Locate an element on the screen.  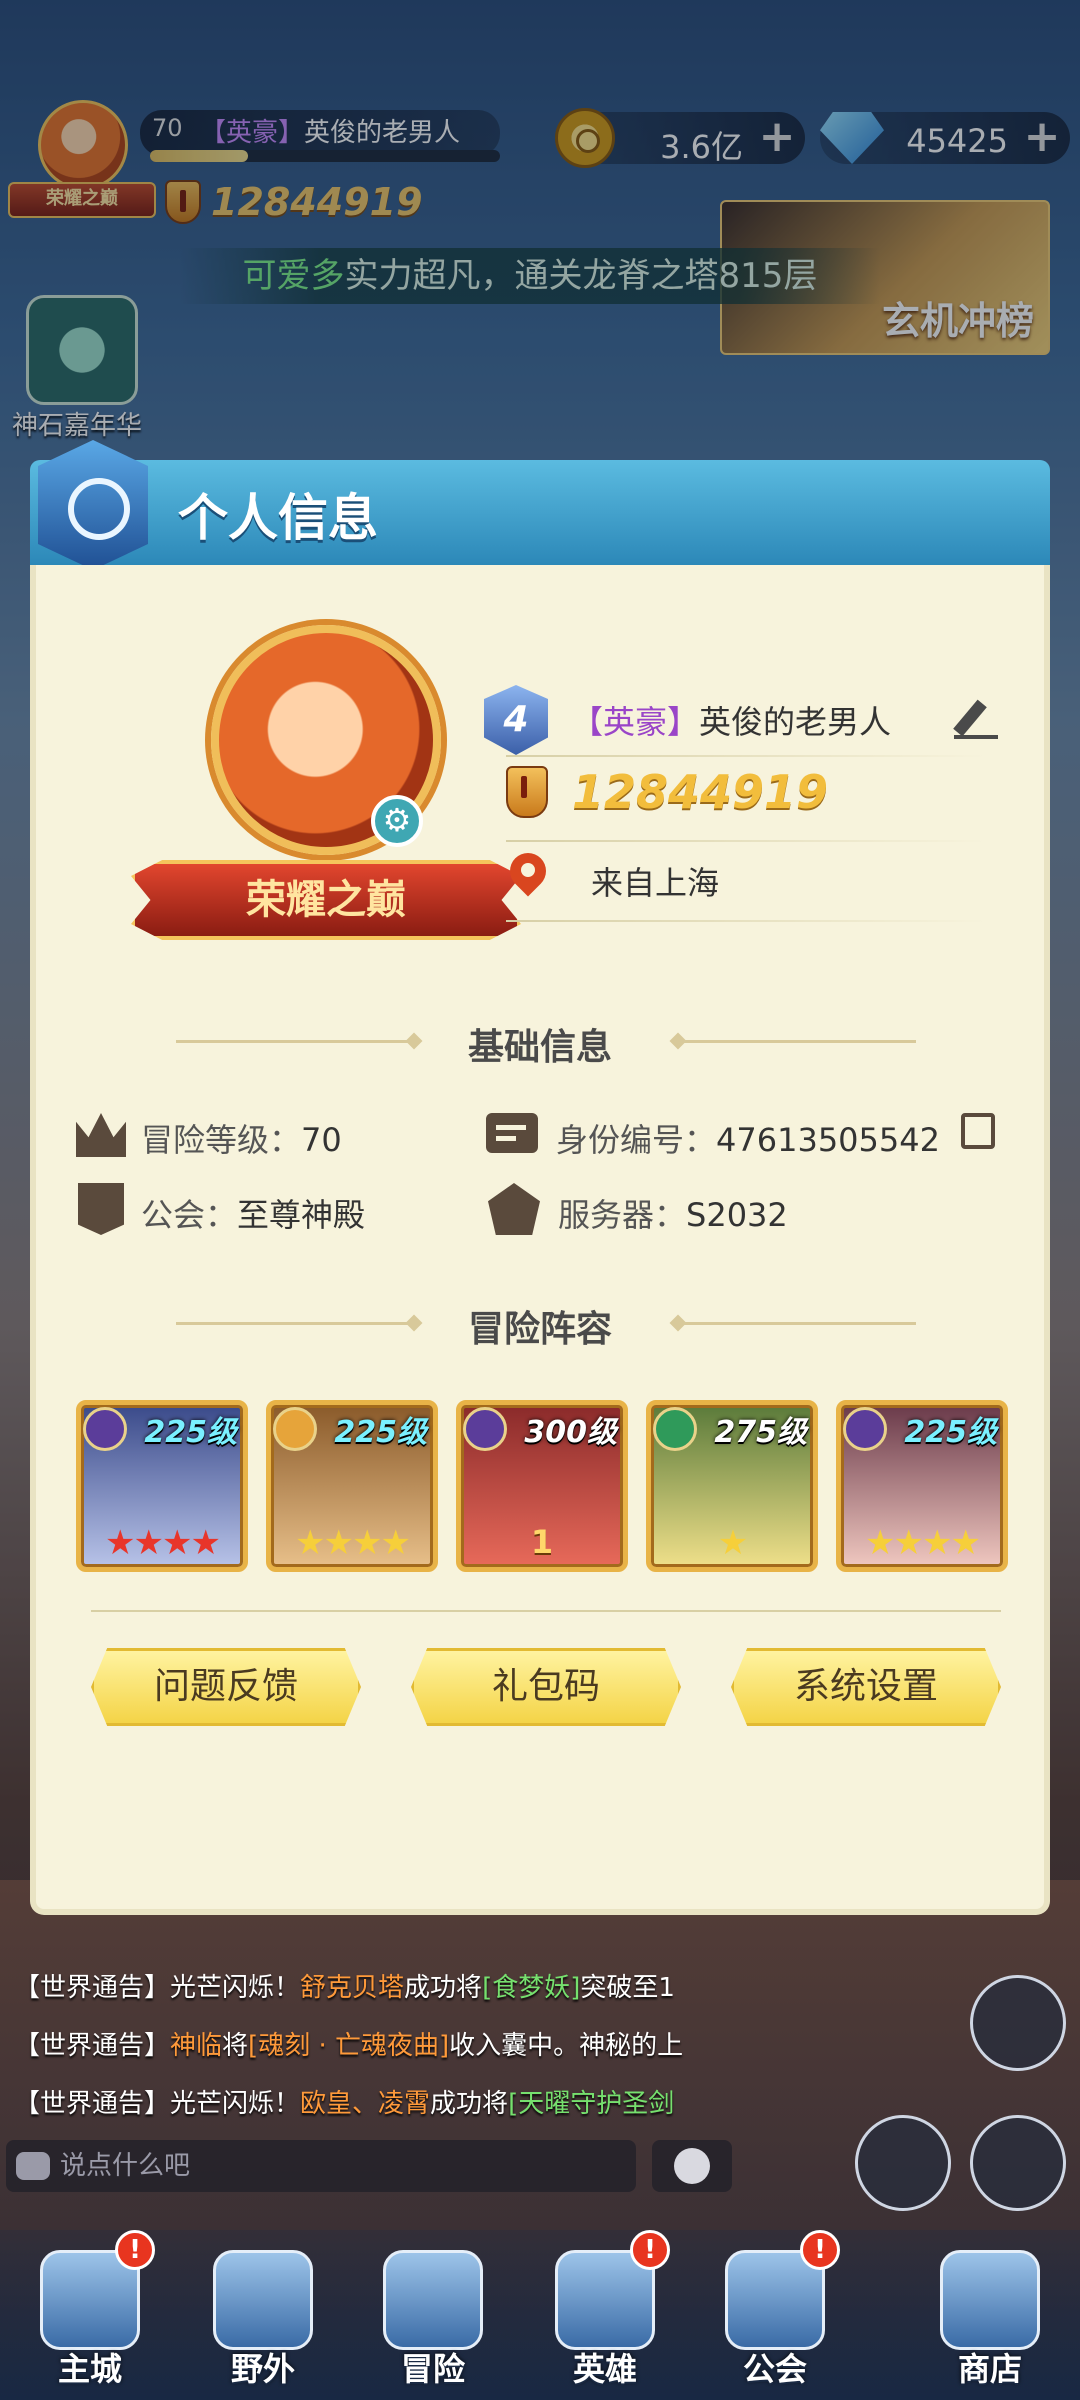
profile-name-text: 英俊的老男人 is located at coordinates (795, 722).